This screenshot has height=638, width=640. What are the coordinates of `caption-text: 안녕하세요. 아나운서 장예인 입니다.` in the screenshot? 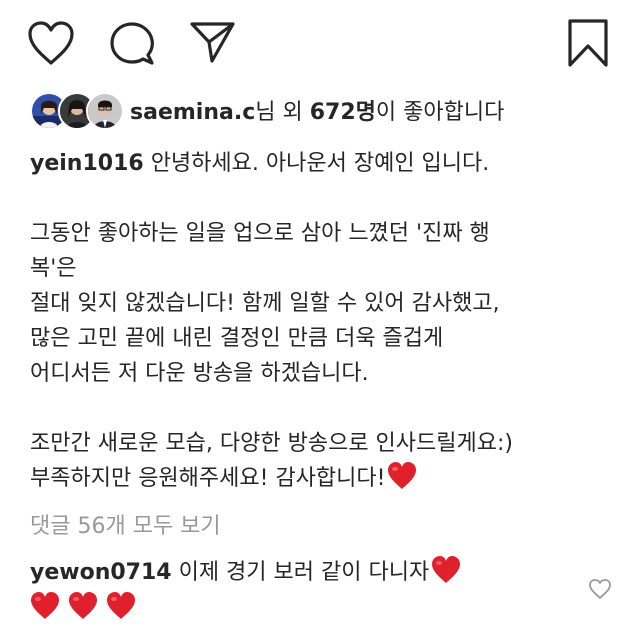 It's located at (316, 163).